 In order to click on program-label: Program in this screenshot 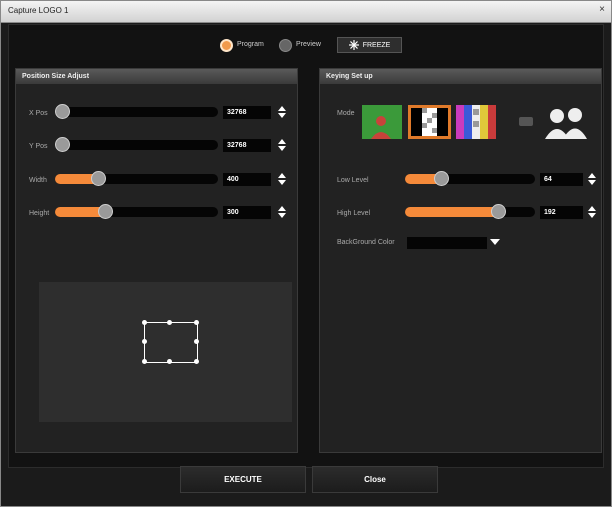, I will do `click(250, 44)`.